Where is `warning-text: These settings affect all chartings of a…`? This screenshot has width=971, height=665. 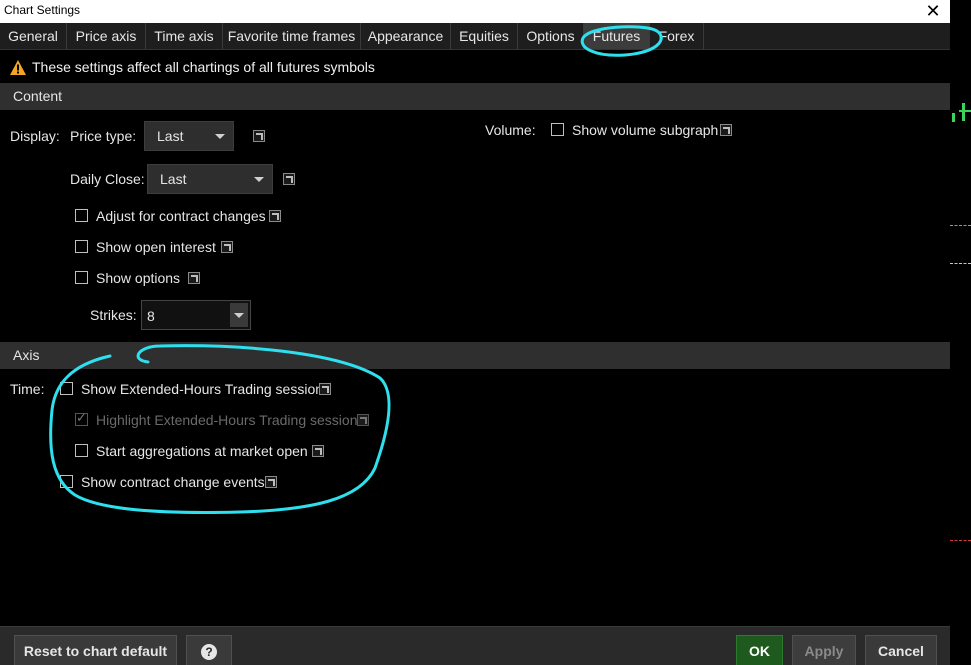 warning-text: These settings affect all chartings of a… is located at coordinates (203, 67).